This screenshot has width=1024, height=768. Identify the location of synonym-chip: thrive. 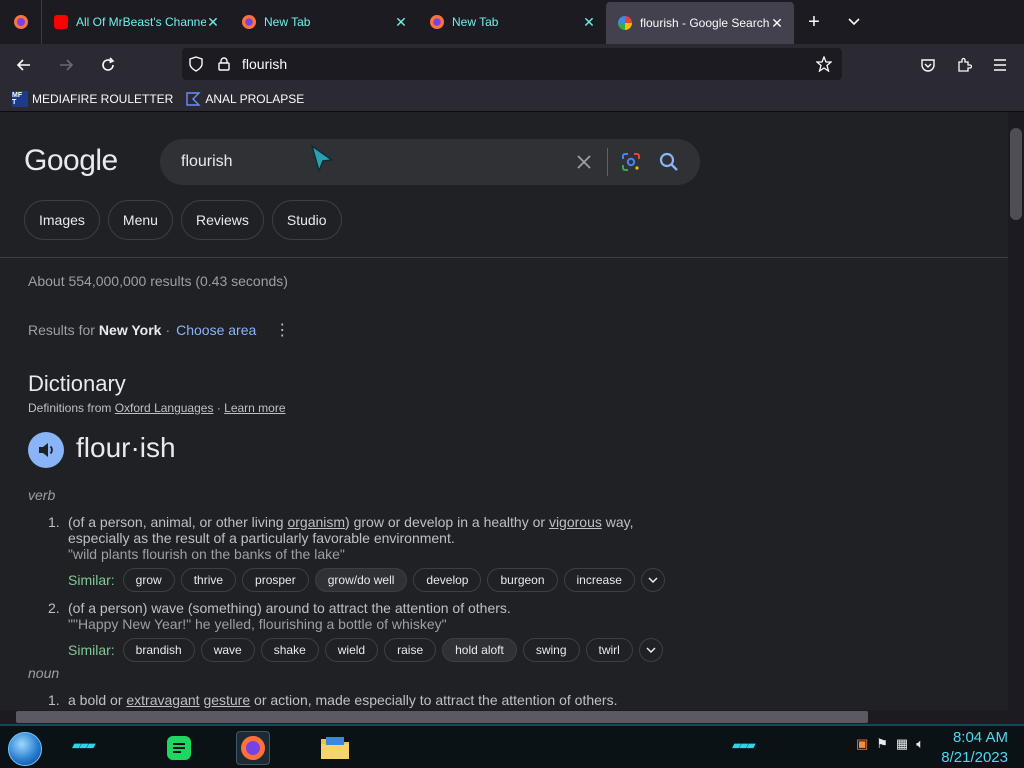
(208, 580).